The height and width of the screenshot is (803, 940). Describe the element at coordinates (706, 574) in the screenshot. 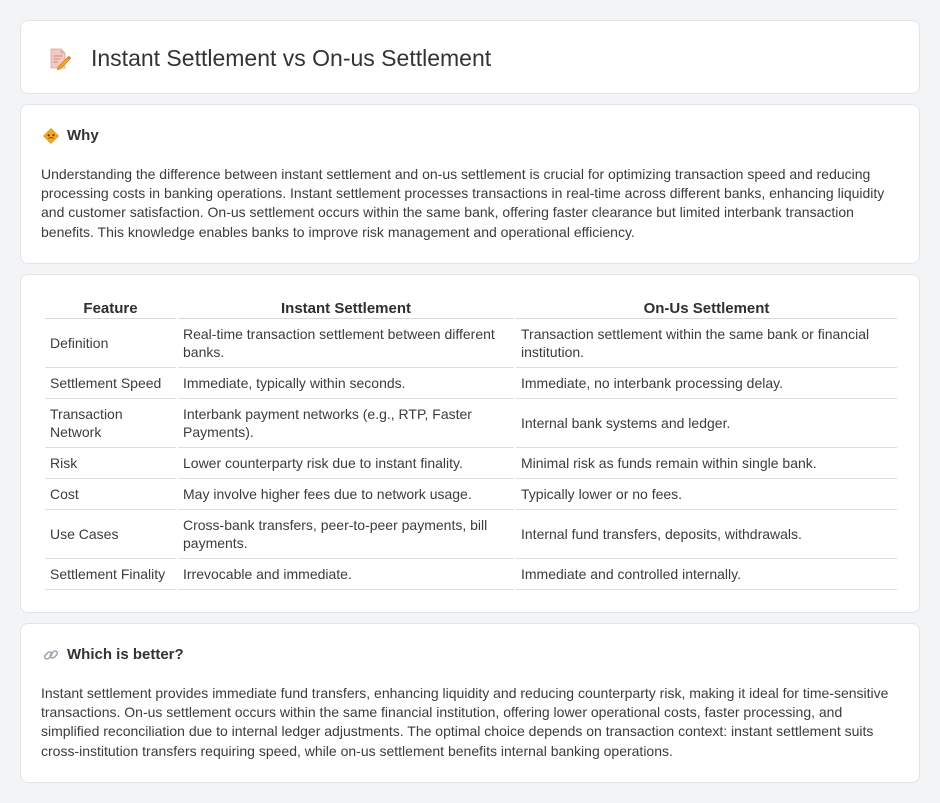

I see `onus-cell: Immediate and controlled internally.` at that location.